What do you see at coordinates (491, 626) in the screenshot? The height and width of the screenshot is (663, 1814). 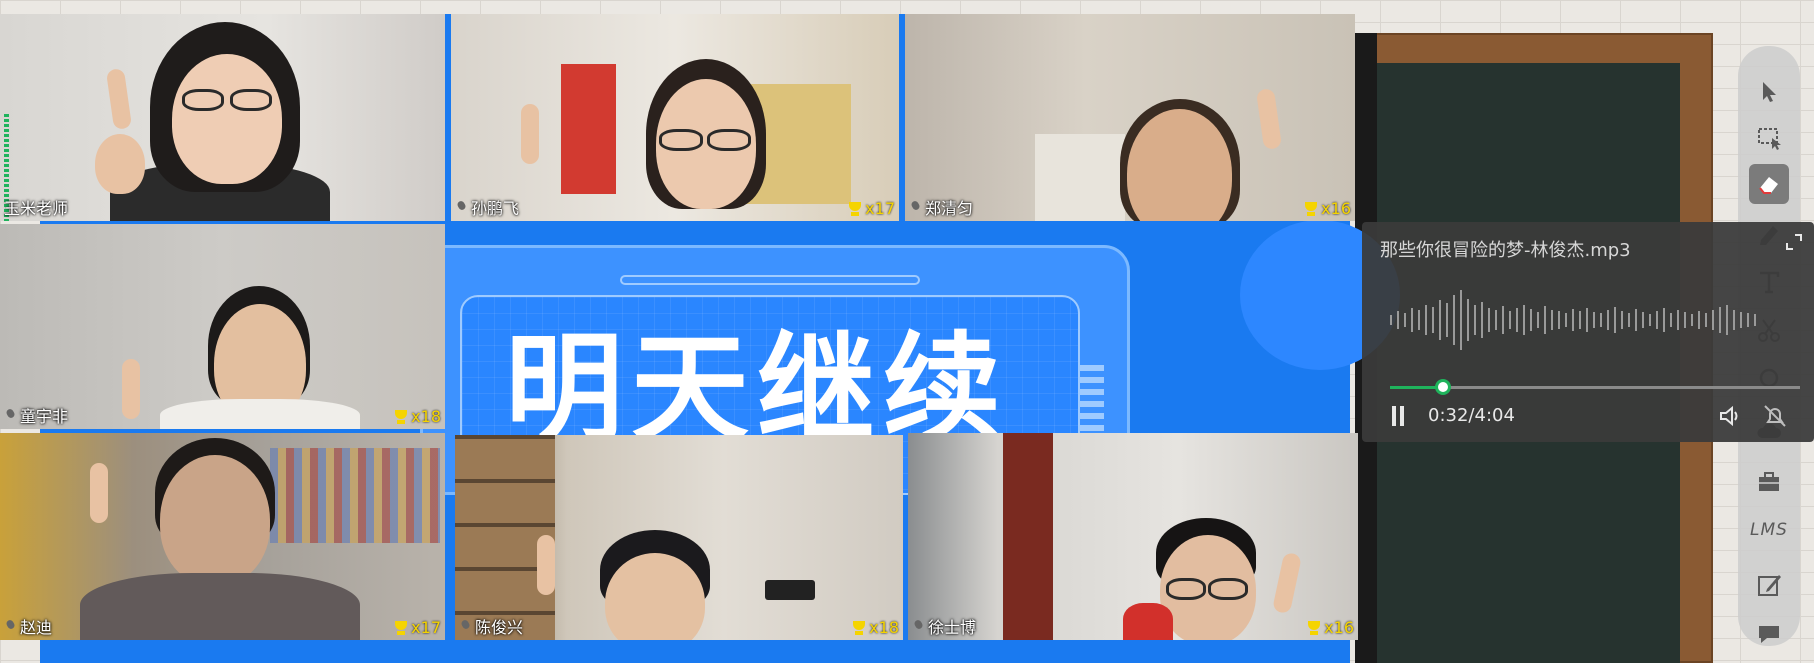 I see `participant-name: 陈俊兴` at bounding box center [491, 626].